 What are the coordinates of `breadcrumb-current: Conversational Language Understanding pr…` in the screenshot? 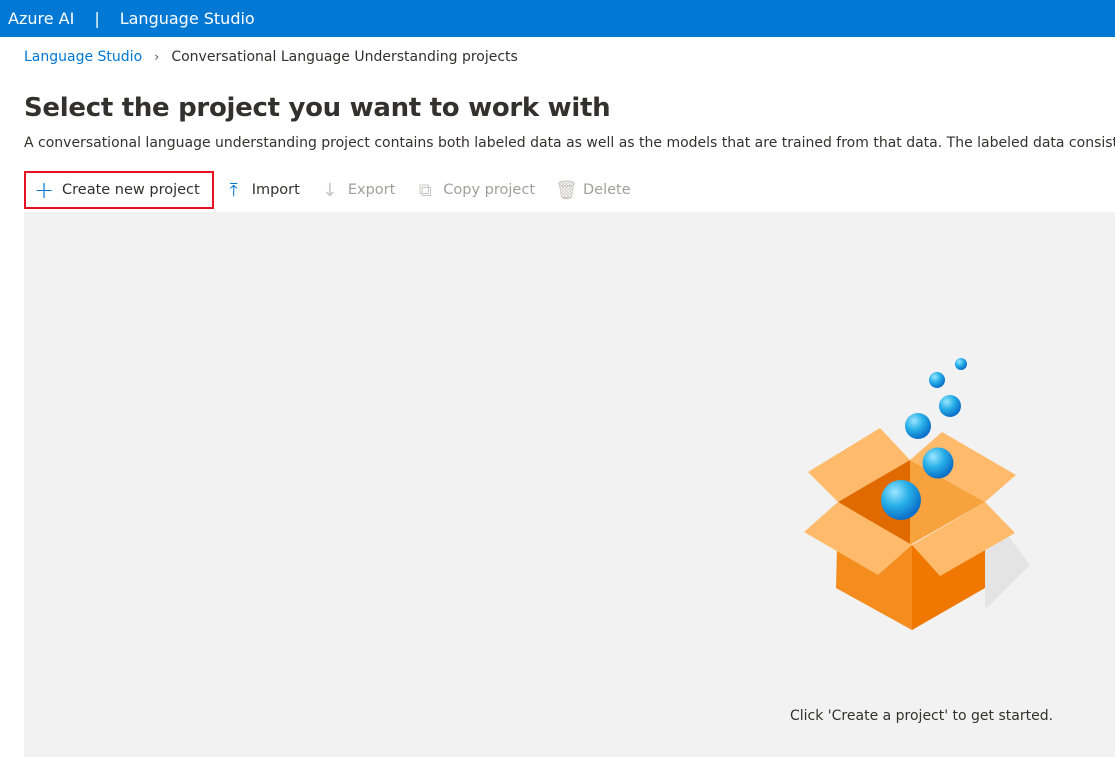 It's located at (344, 57).